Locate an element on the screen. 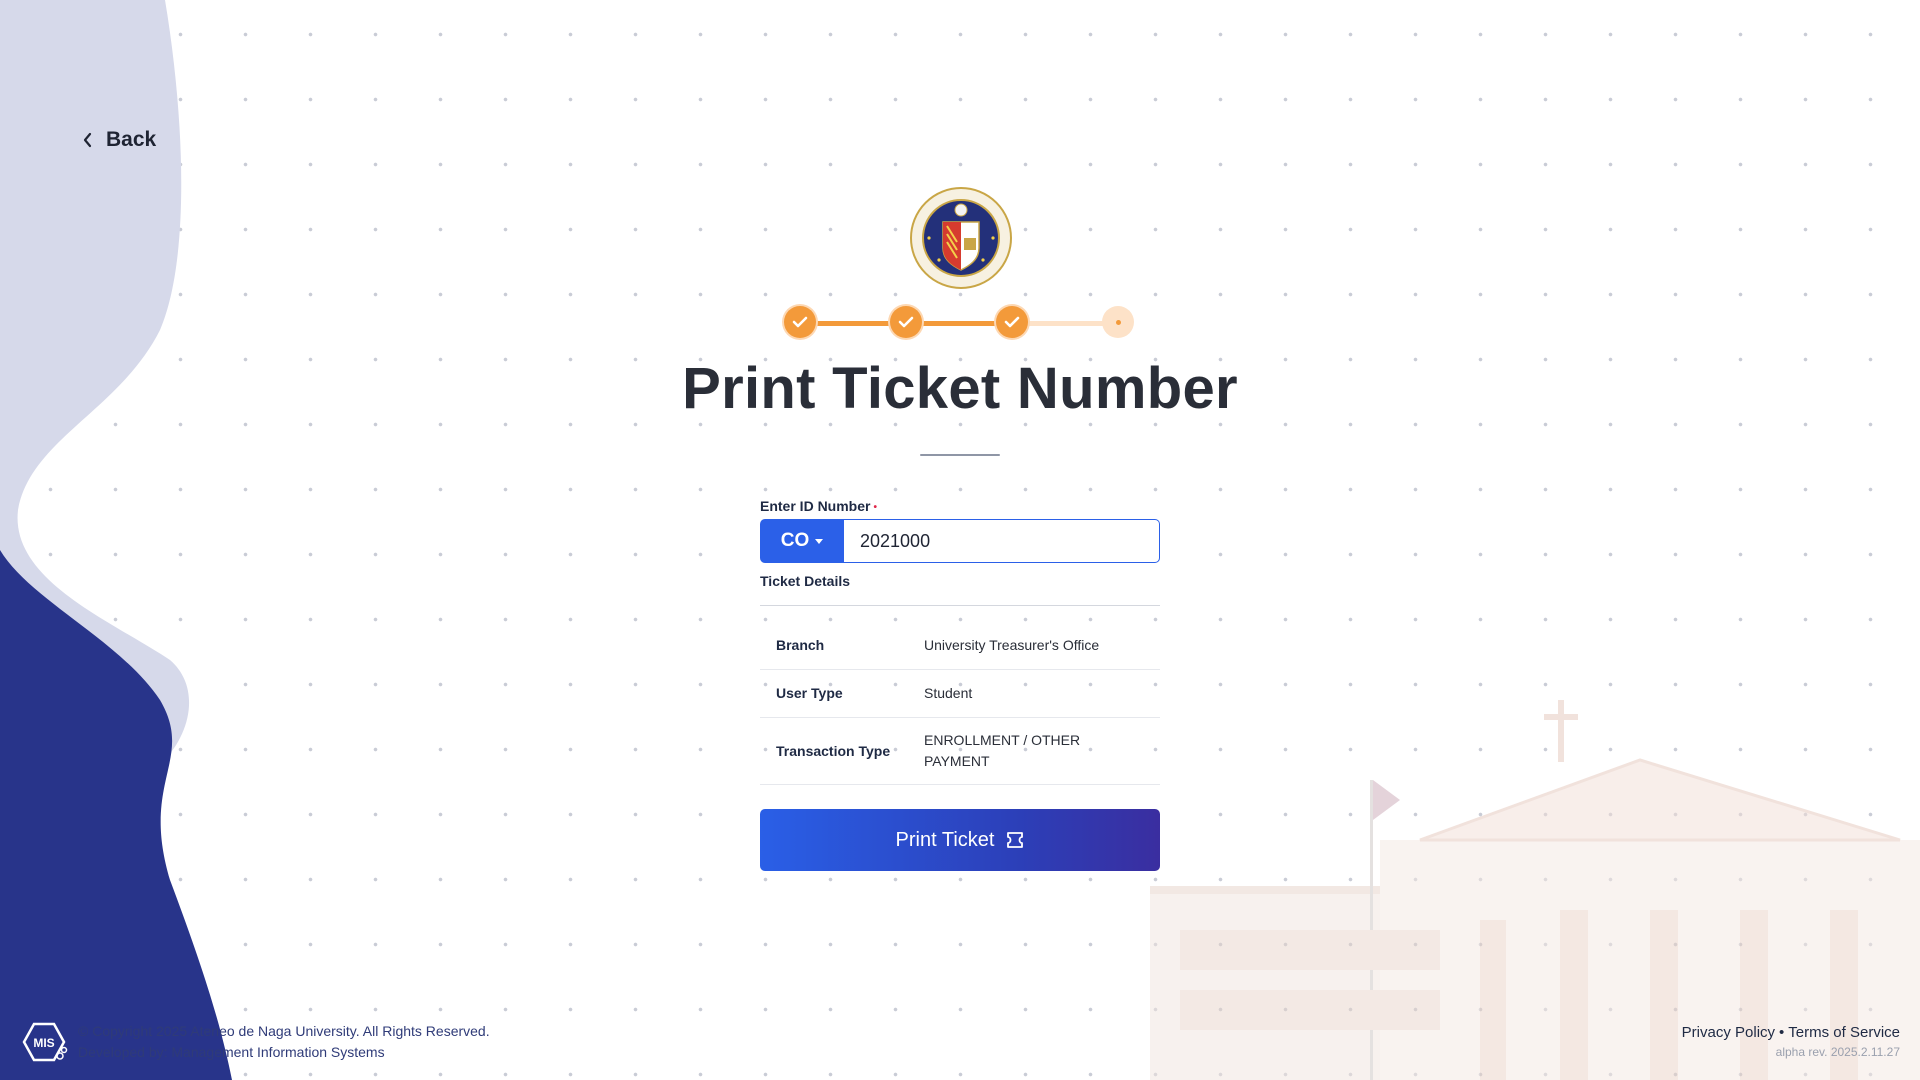  university-seal-logo is located at coordinates (961, 238).